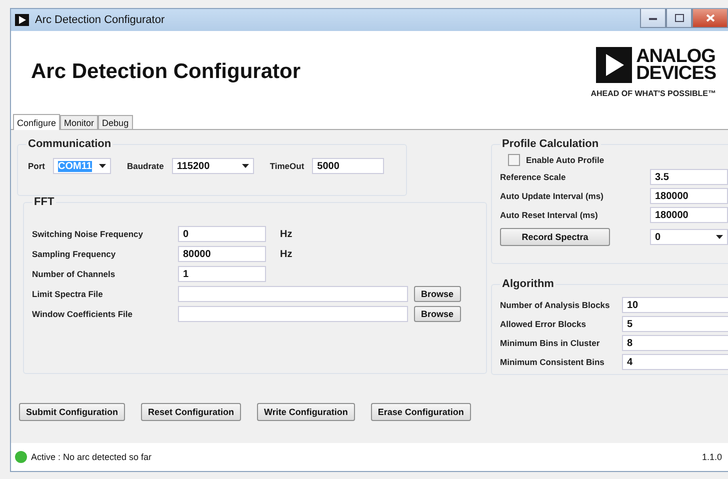 Image resolution: width=728 pixels, height=479 pixels. I want to click on record-spectra-button: Record Spectra, so click(555, 237).